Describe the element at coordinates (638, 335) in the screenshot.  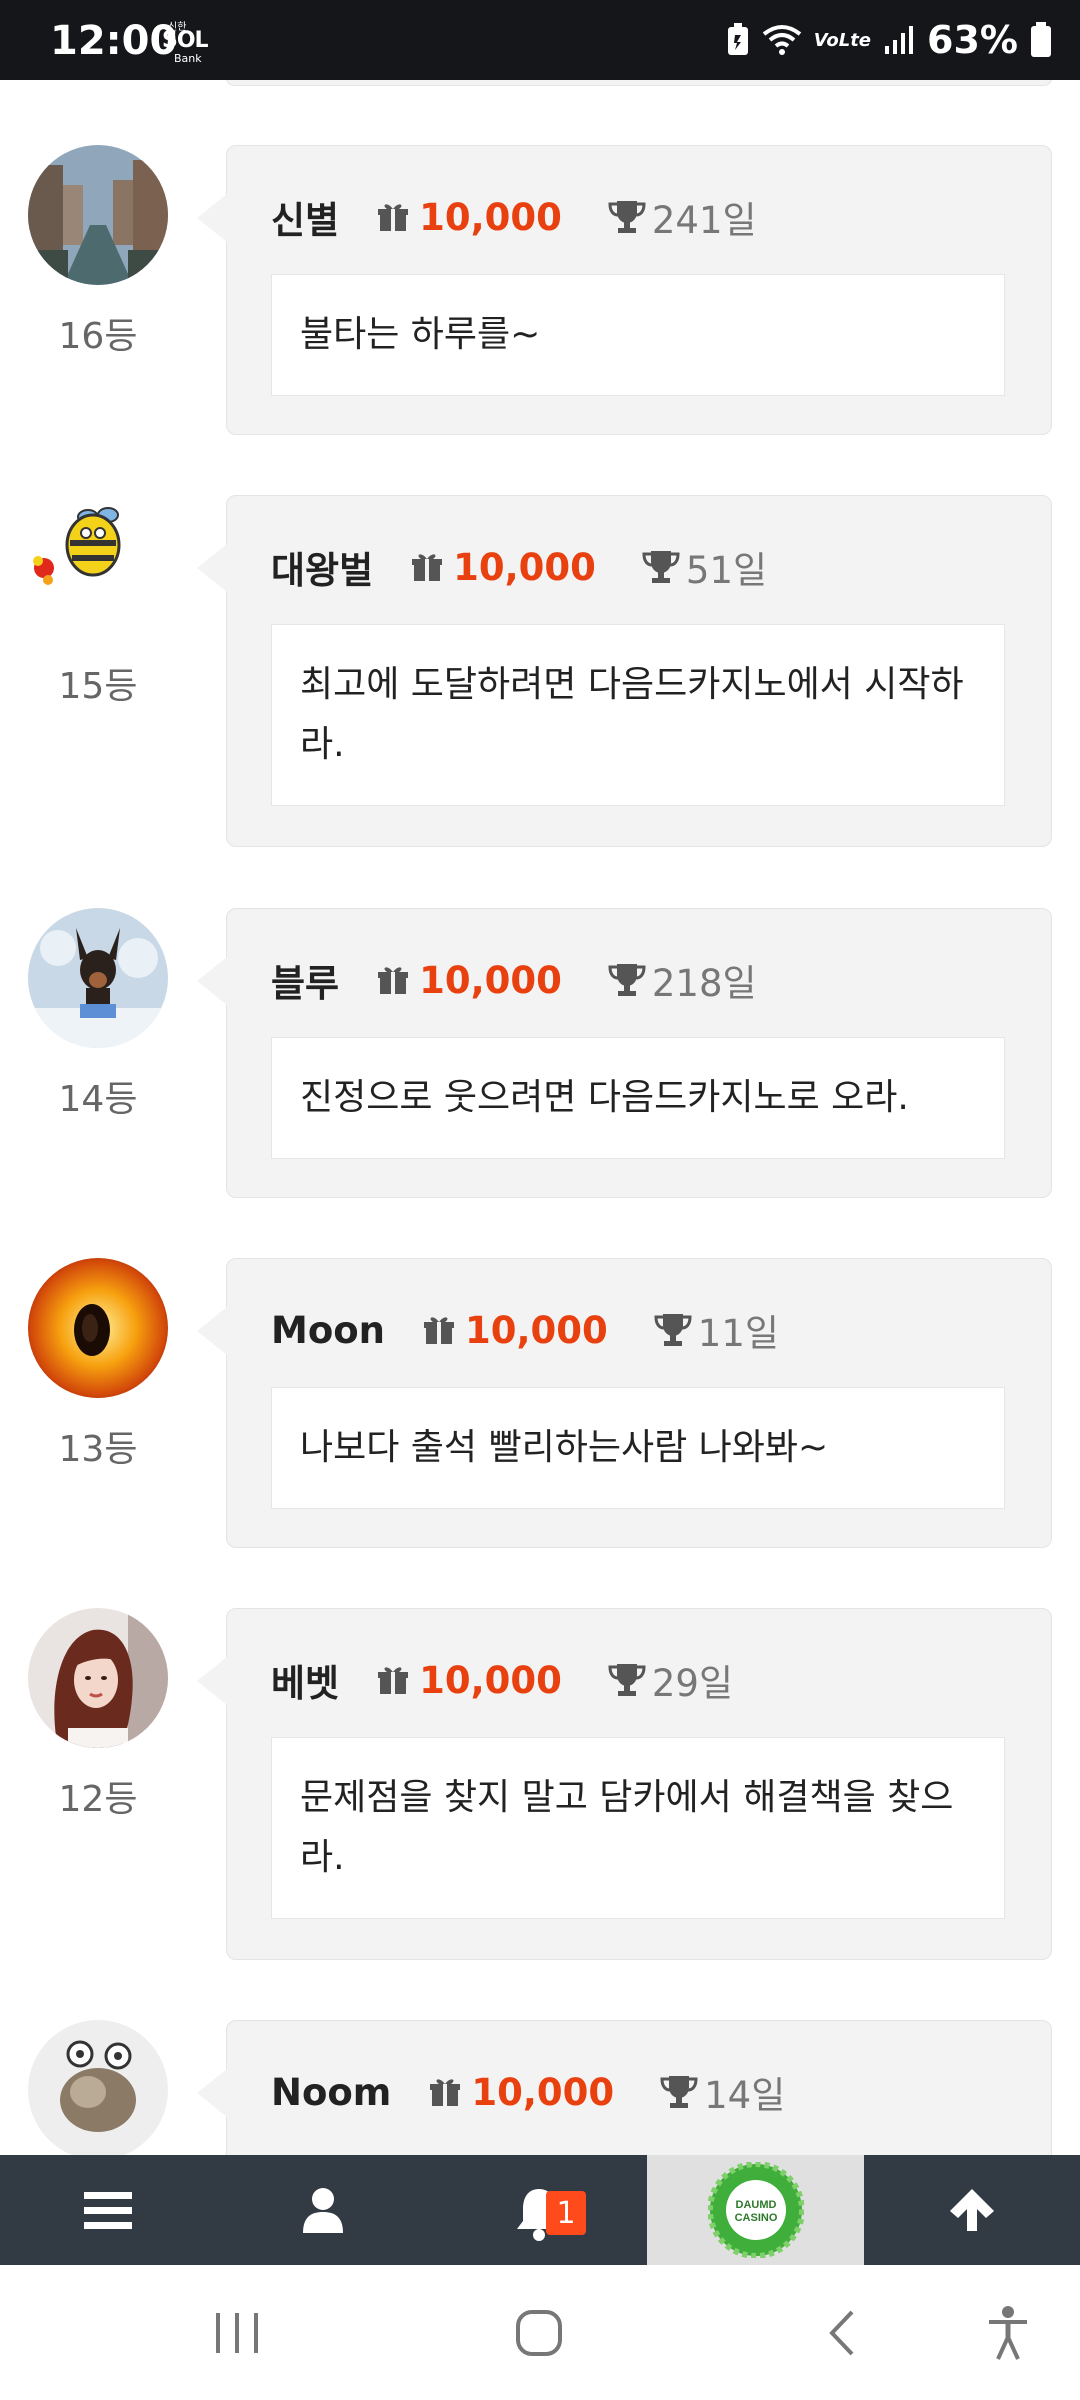
I see `comment-message: 불타는 하루를~` at that location.